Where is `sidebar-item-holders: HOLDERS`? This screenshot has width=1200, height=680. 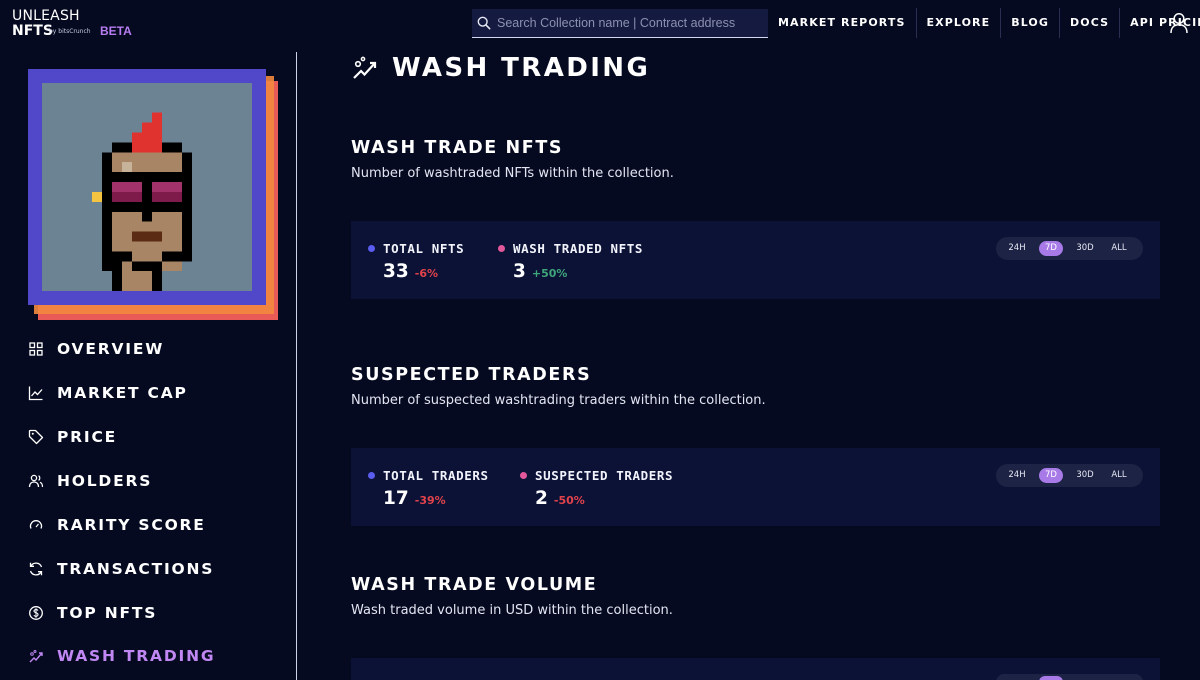
sidebar-item-holders: HOLDERS is located at coordinates (158, 481).